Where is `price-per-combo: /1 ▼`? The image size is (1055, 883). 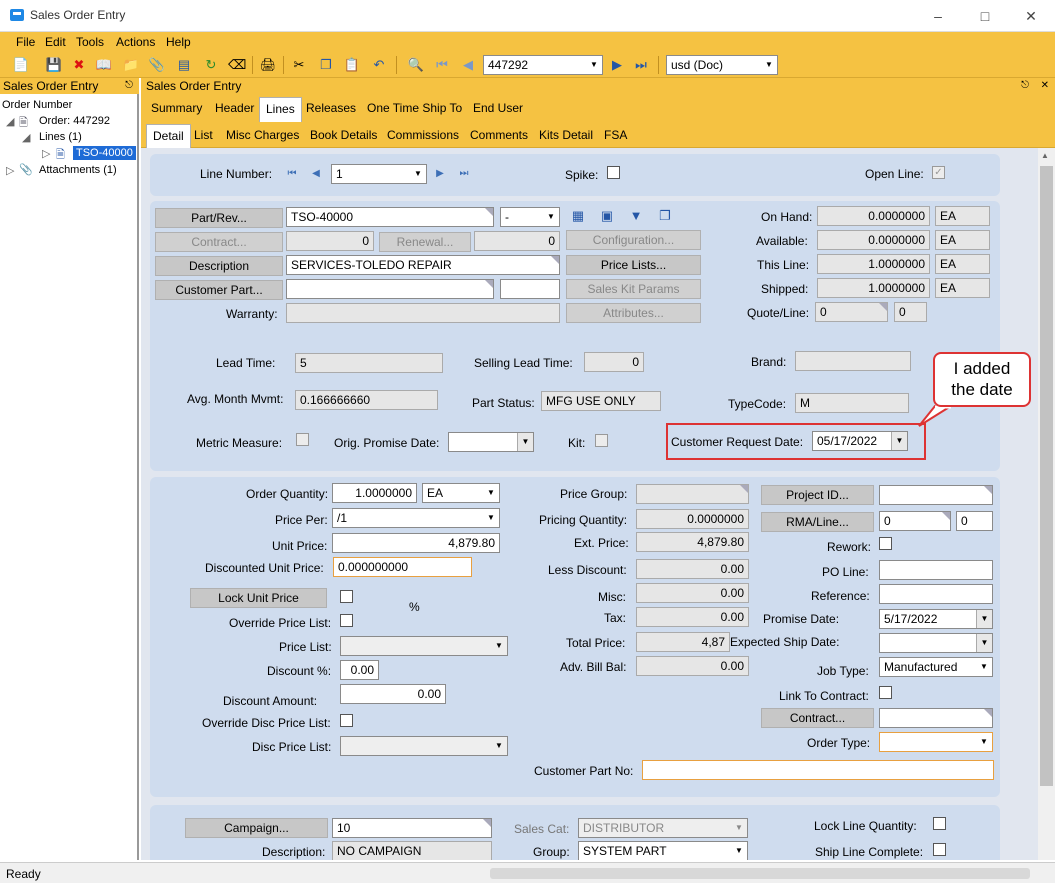
price-per-combo: /1 ▼ is located at coordinates (416, 518).